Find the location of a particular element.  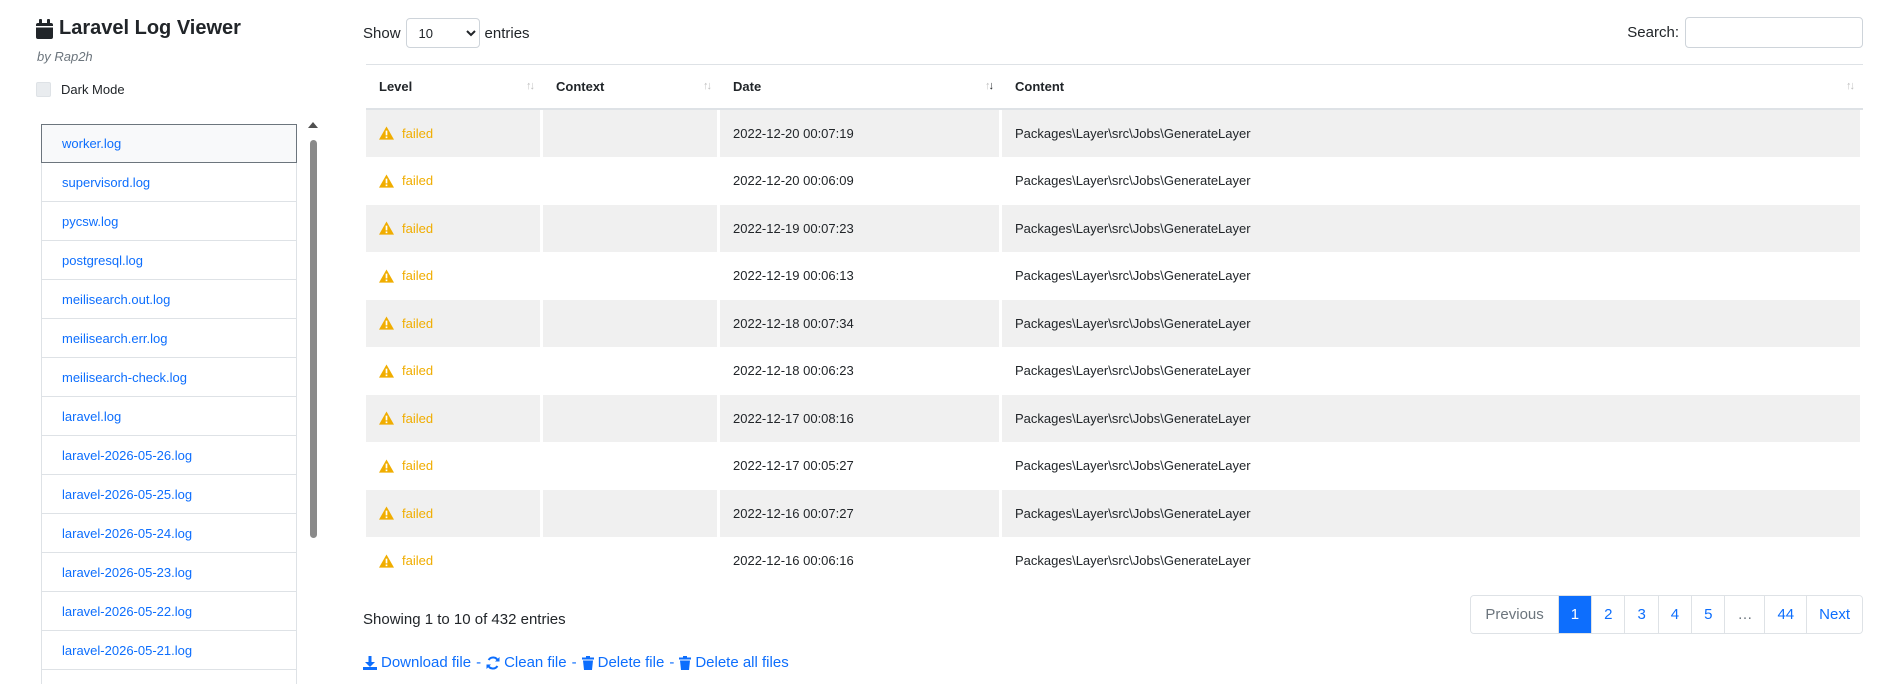

file-item: laravel-2026-05-22.log is located at coordinates (169, 611).